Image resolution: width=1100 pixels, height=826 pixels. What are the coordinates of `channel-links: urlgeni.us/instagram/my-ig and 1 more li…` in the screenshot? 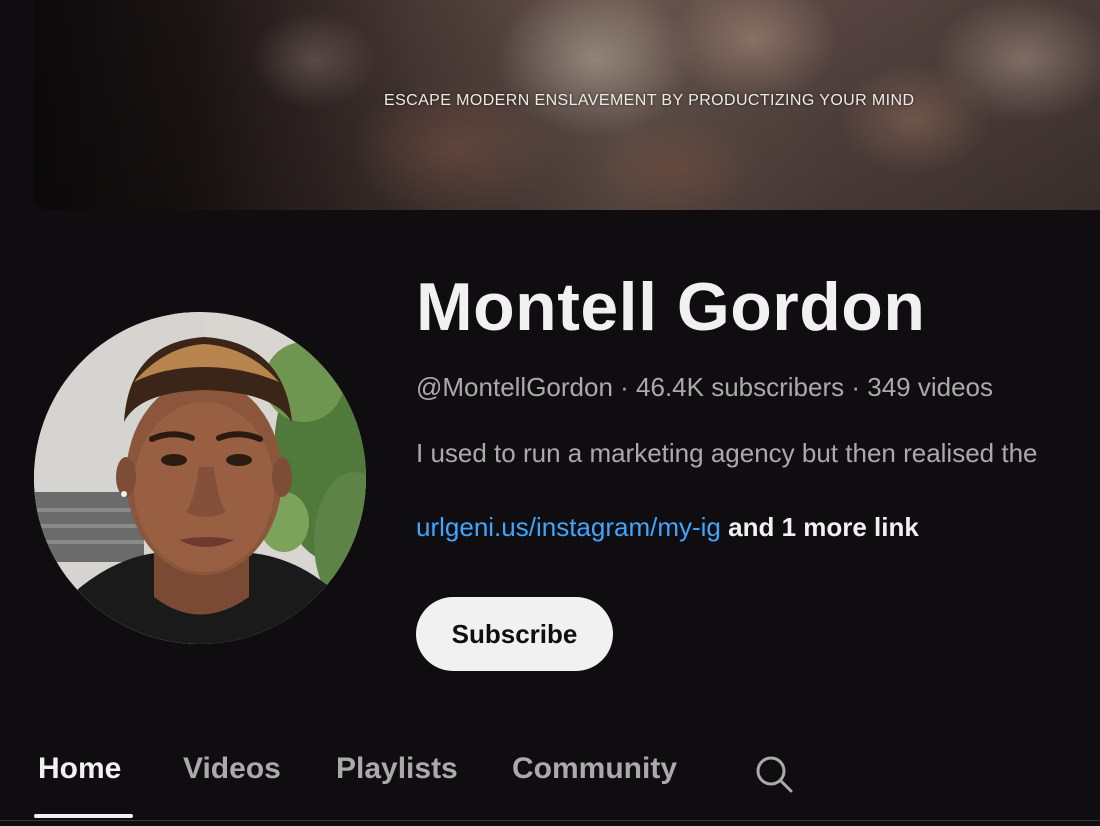 It's located at (667, 527).